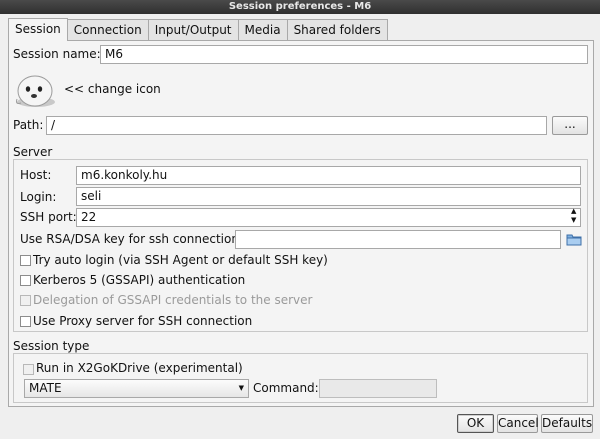 The image size is (600, 439). I want to click on session-icon, so click(36, 89).